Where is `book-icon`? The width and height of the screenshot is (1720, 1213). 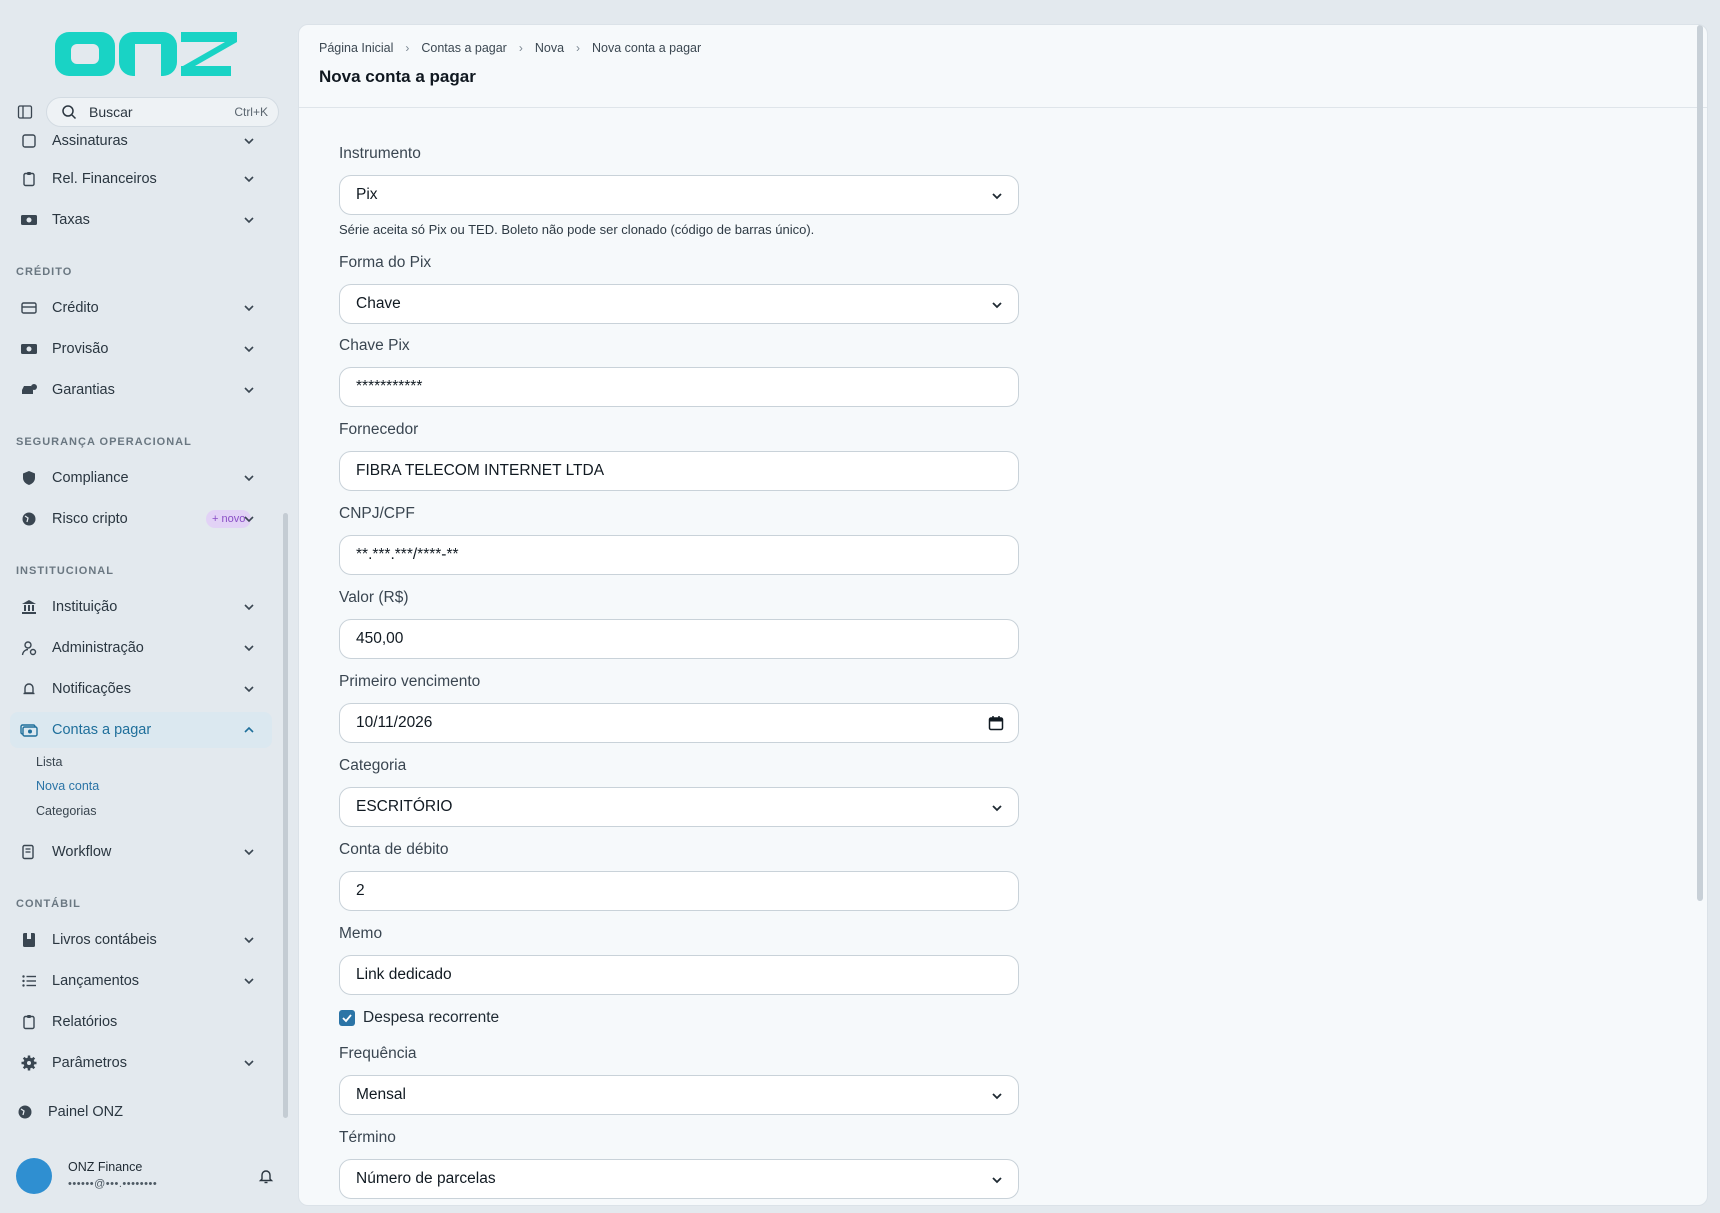
book-icon is located at coordinates (29, 940).